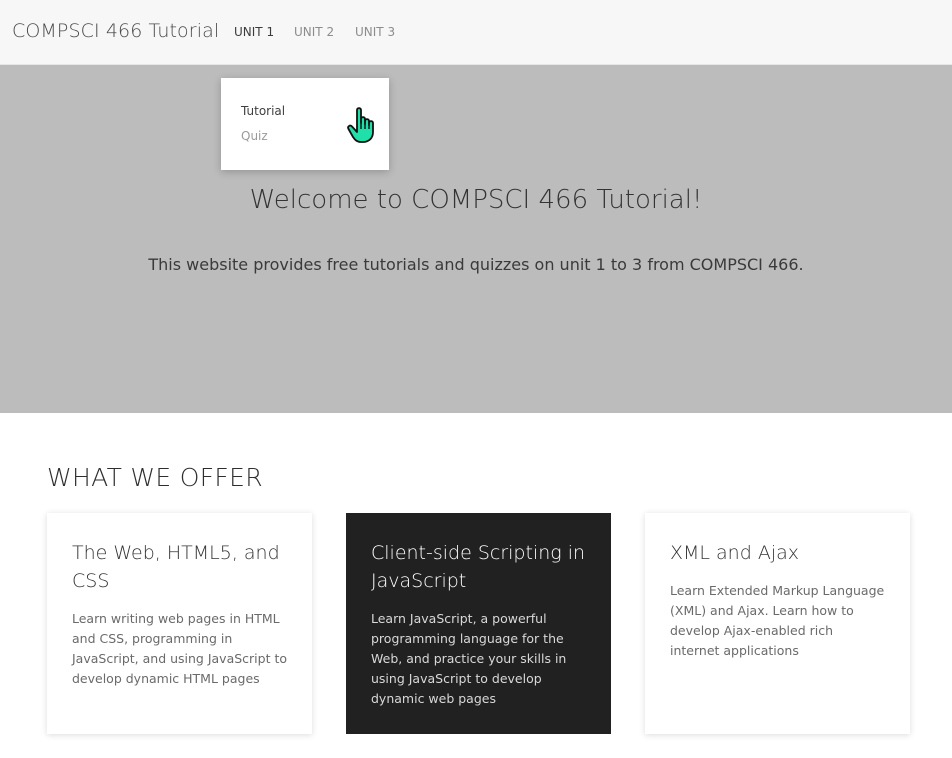 This screenshot has height=758, width=952. What do you see at coordinates (263, 111) in the screenshot?
I see `dropdown-item-tutorial: Tutorial` at bounding box center [263, 111].